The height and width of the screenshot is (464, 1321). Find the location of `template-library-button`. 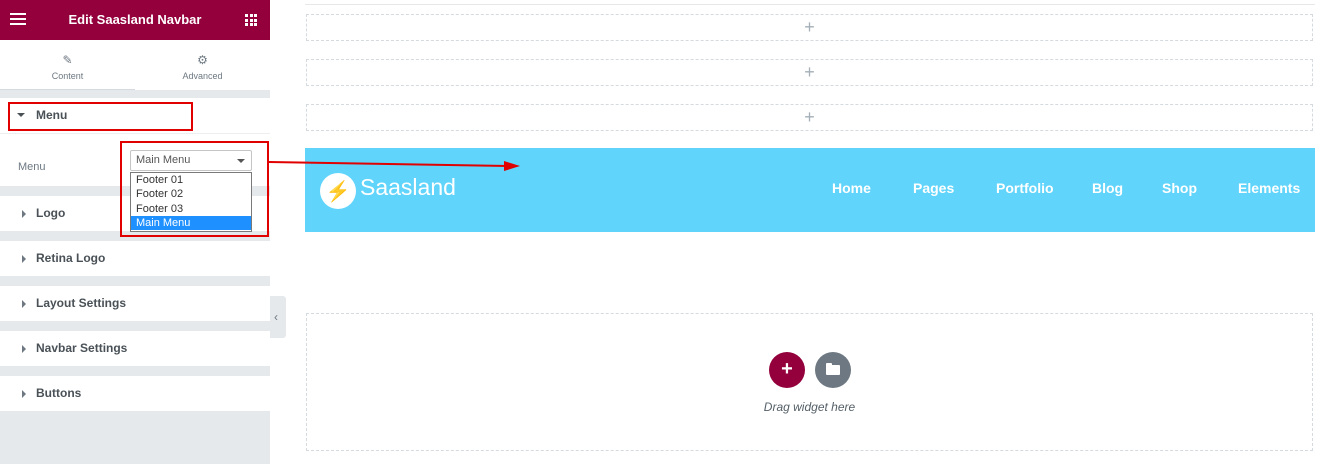

template-library-button is located at coordinates (833, 370).